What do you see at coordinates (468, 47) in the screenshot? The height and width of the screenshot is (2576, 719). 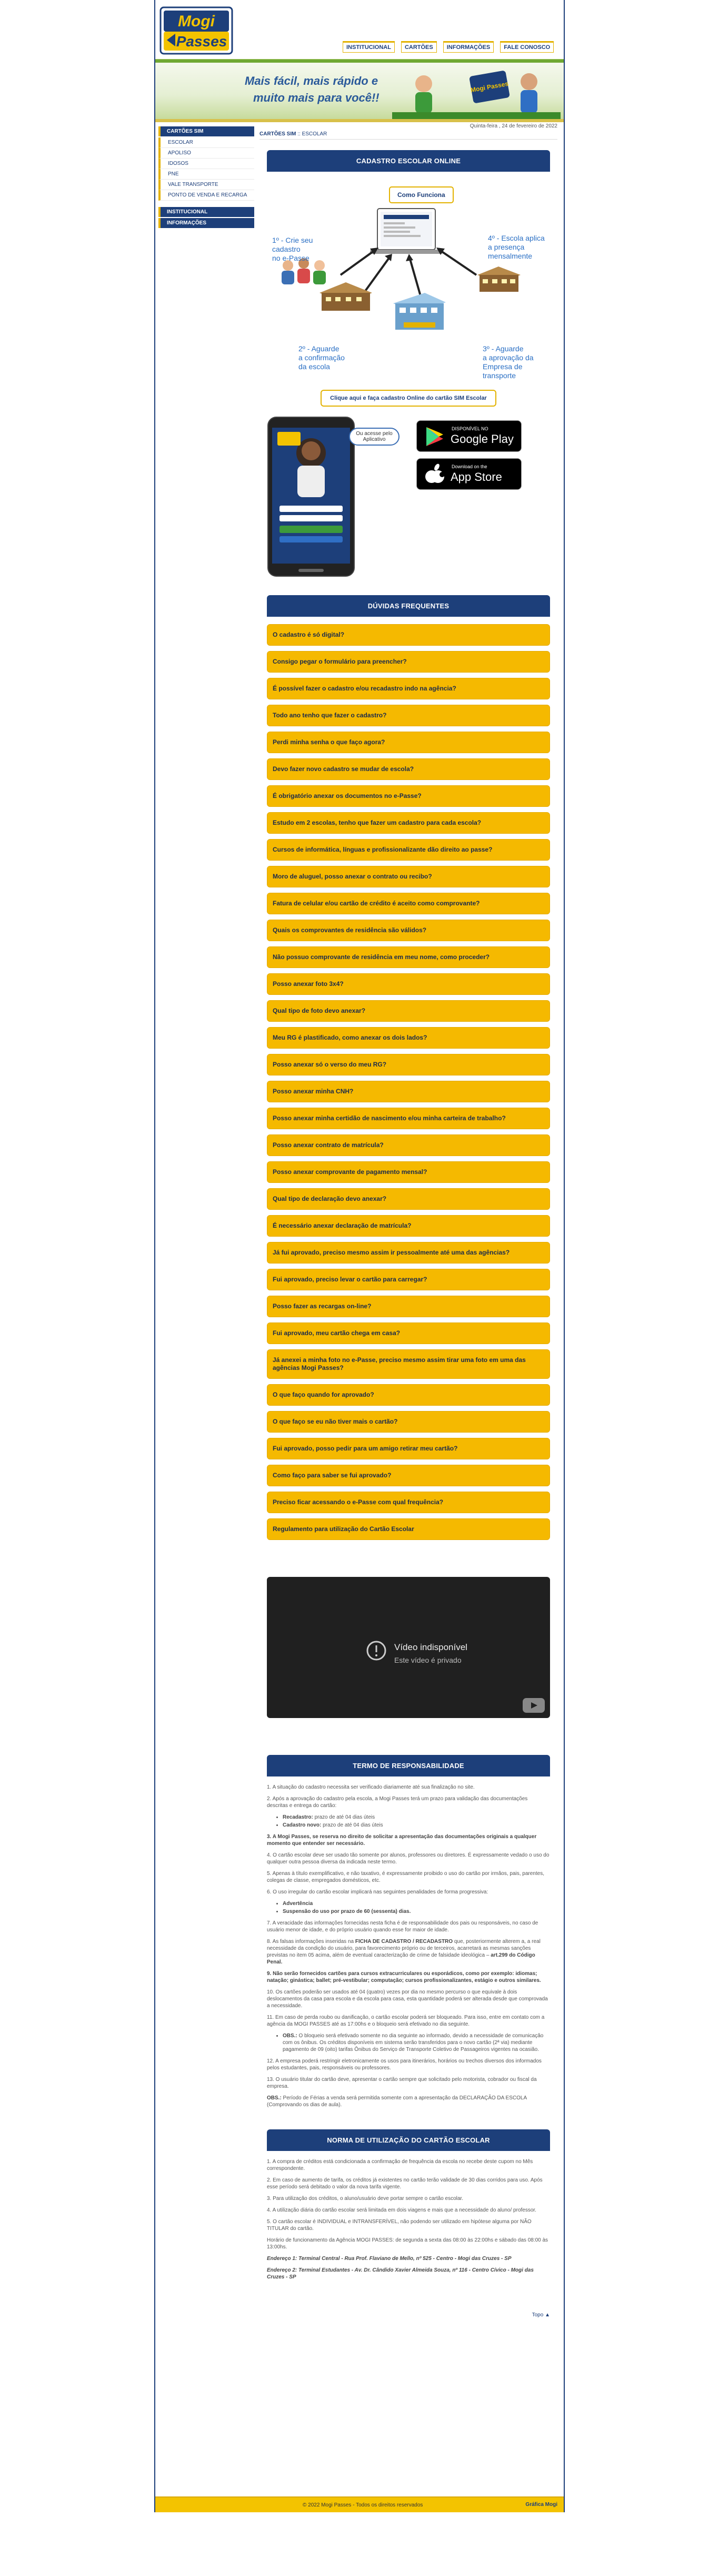 I see `nav-informacoes: INFORMAÇÕES` at bounding box center [468, 47].